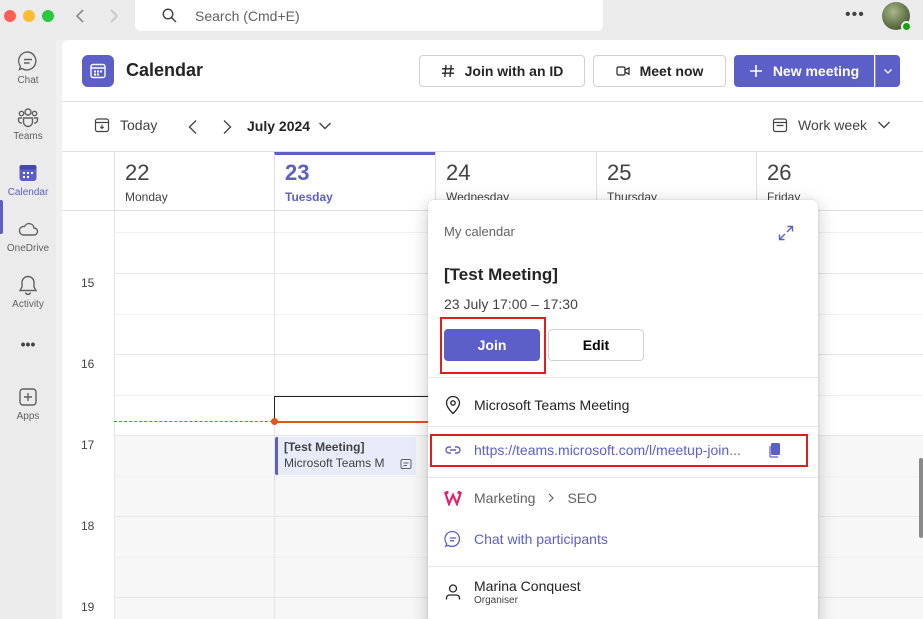 The height and width of the screenshot is (619, 923). Describe the element at coordinates (165, 70) in the screenshot. I see `page-title: Calendar` at that location.